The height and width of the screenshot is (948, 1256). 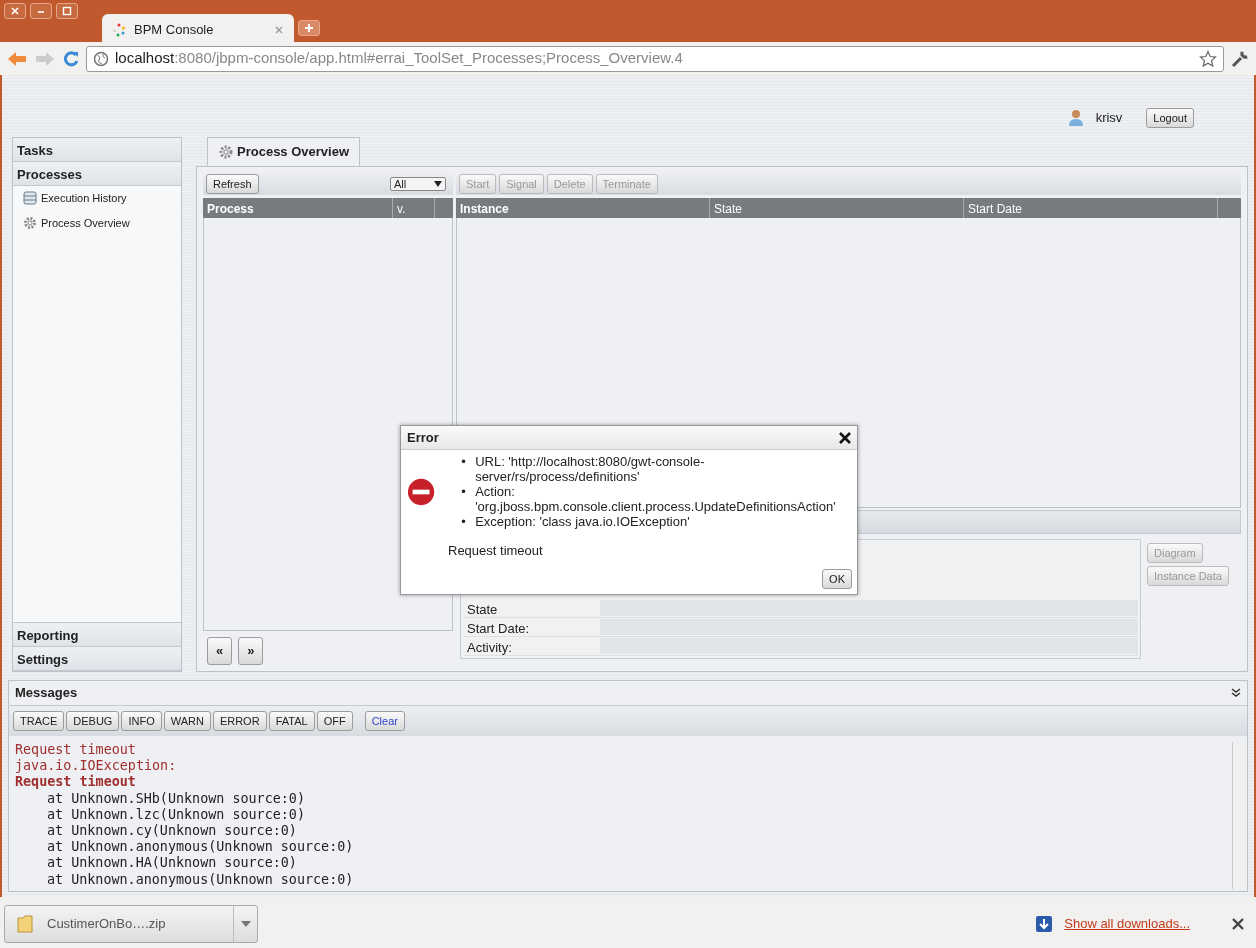 I want to click on log-level-button: INFO, so click(x=141, y=721).